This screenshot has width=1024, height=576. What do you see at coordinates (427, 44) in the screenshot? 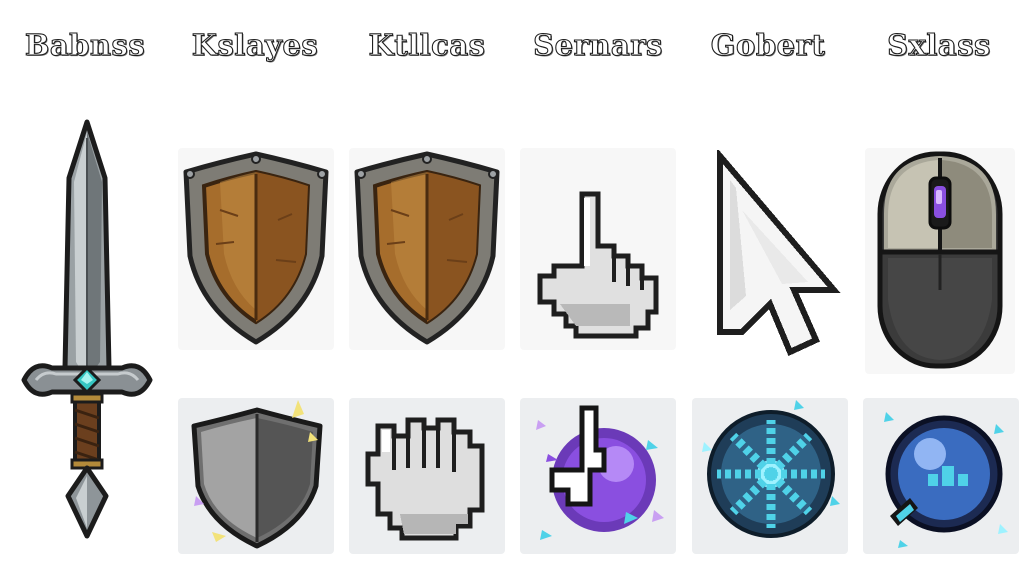
I see `header-ktllcas: Ktllcas` at bounding box center [427, 44].